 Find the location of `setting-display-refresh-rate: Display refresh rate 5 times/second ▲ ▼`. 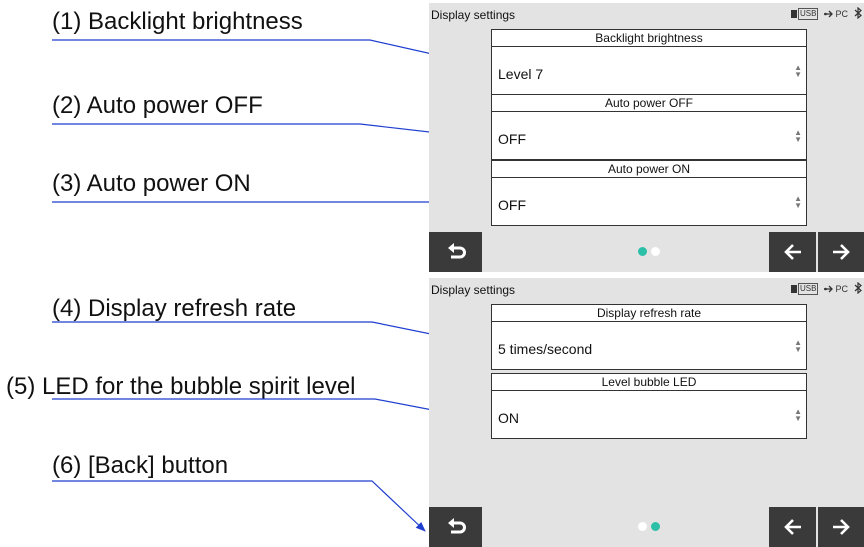

setting-display-refresh-rate: Display refresh rate 5 times/second ▲ ▼ is located at coordinates (649, 337).